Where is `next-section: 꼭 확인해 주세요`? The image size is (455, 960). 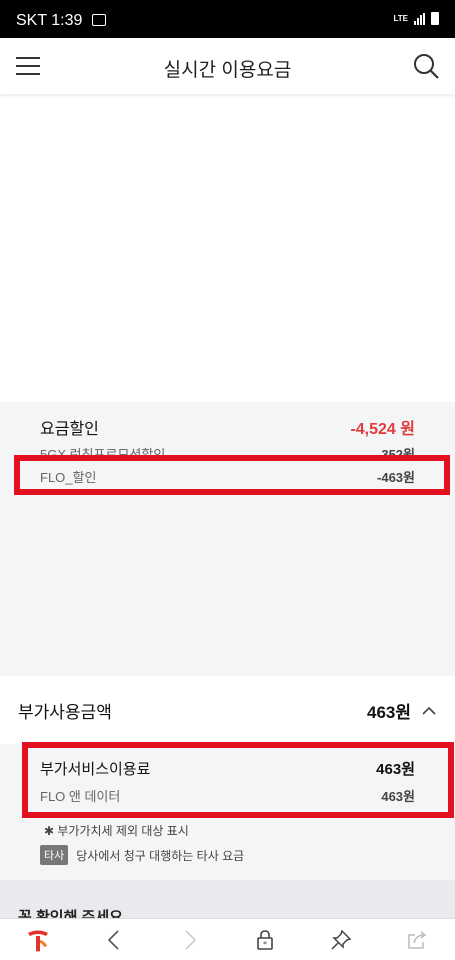
next-section: 꼭 확인해 주세요 is located at coordinates (227, 899).